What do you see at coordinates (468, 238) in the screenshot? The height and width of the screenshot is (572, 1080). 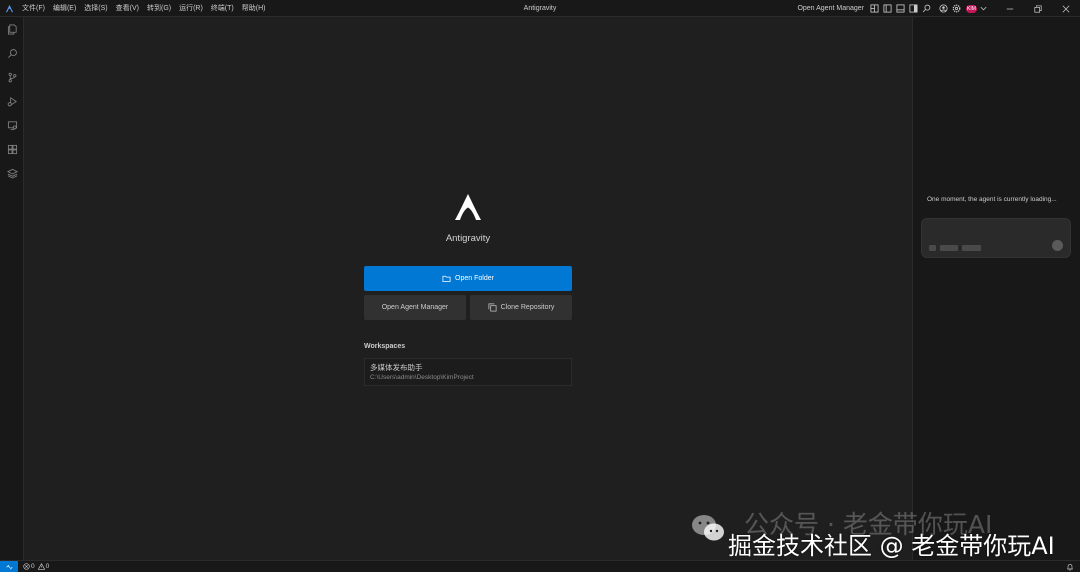 I see `app-name: Antigravity` at bounding box center [468, 238].